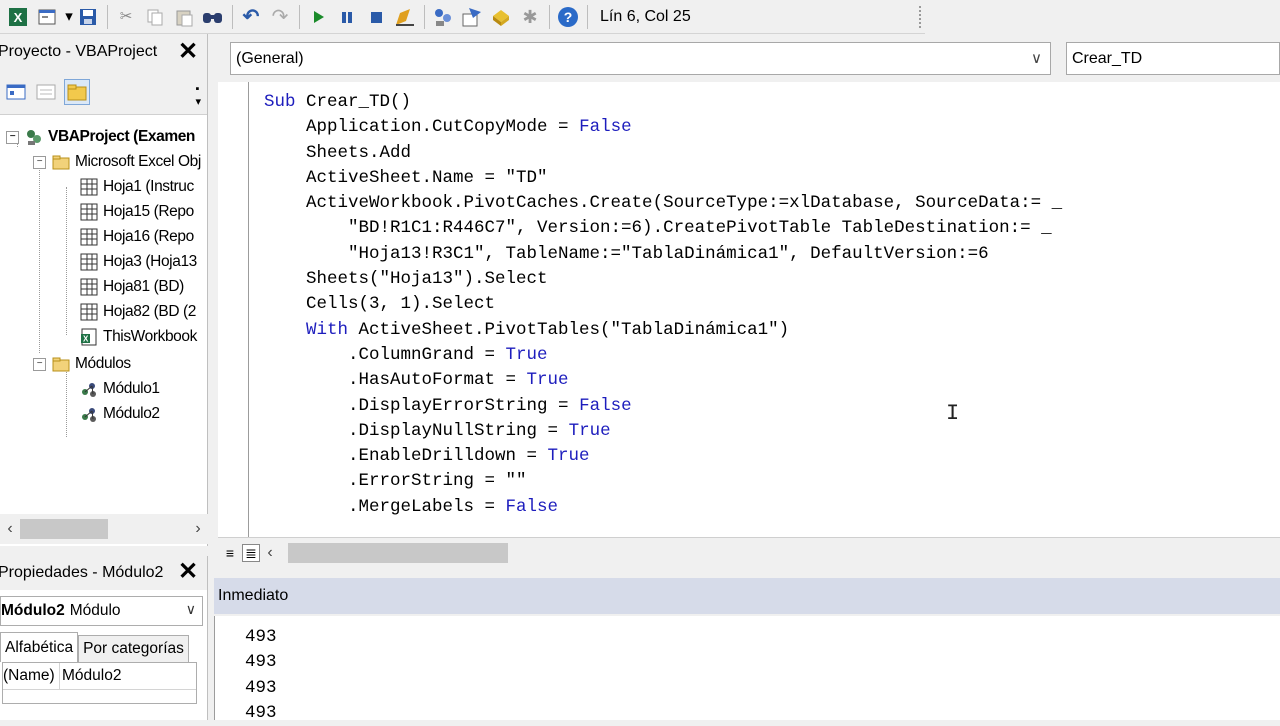 This screenshot has height=726, width=1280. What do you see at coordinates (347, 17) in the screenshot?
I see `break-icon` at bounding box center [347, 17].